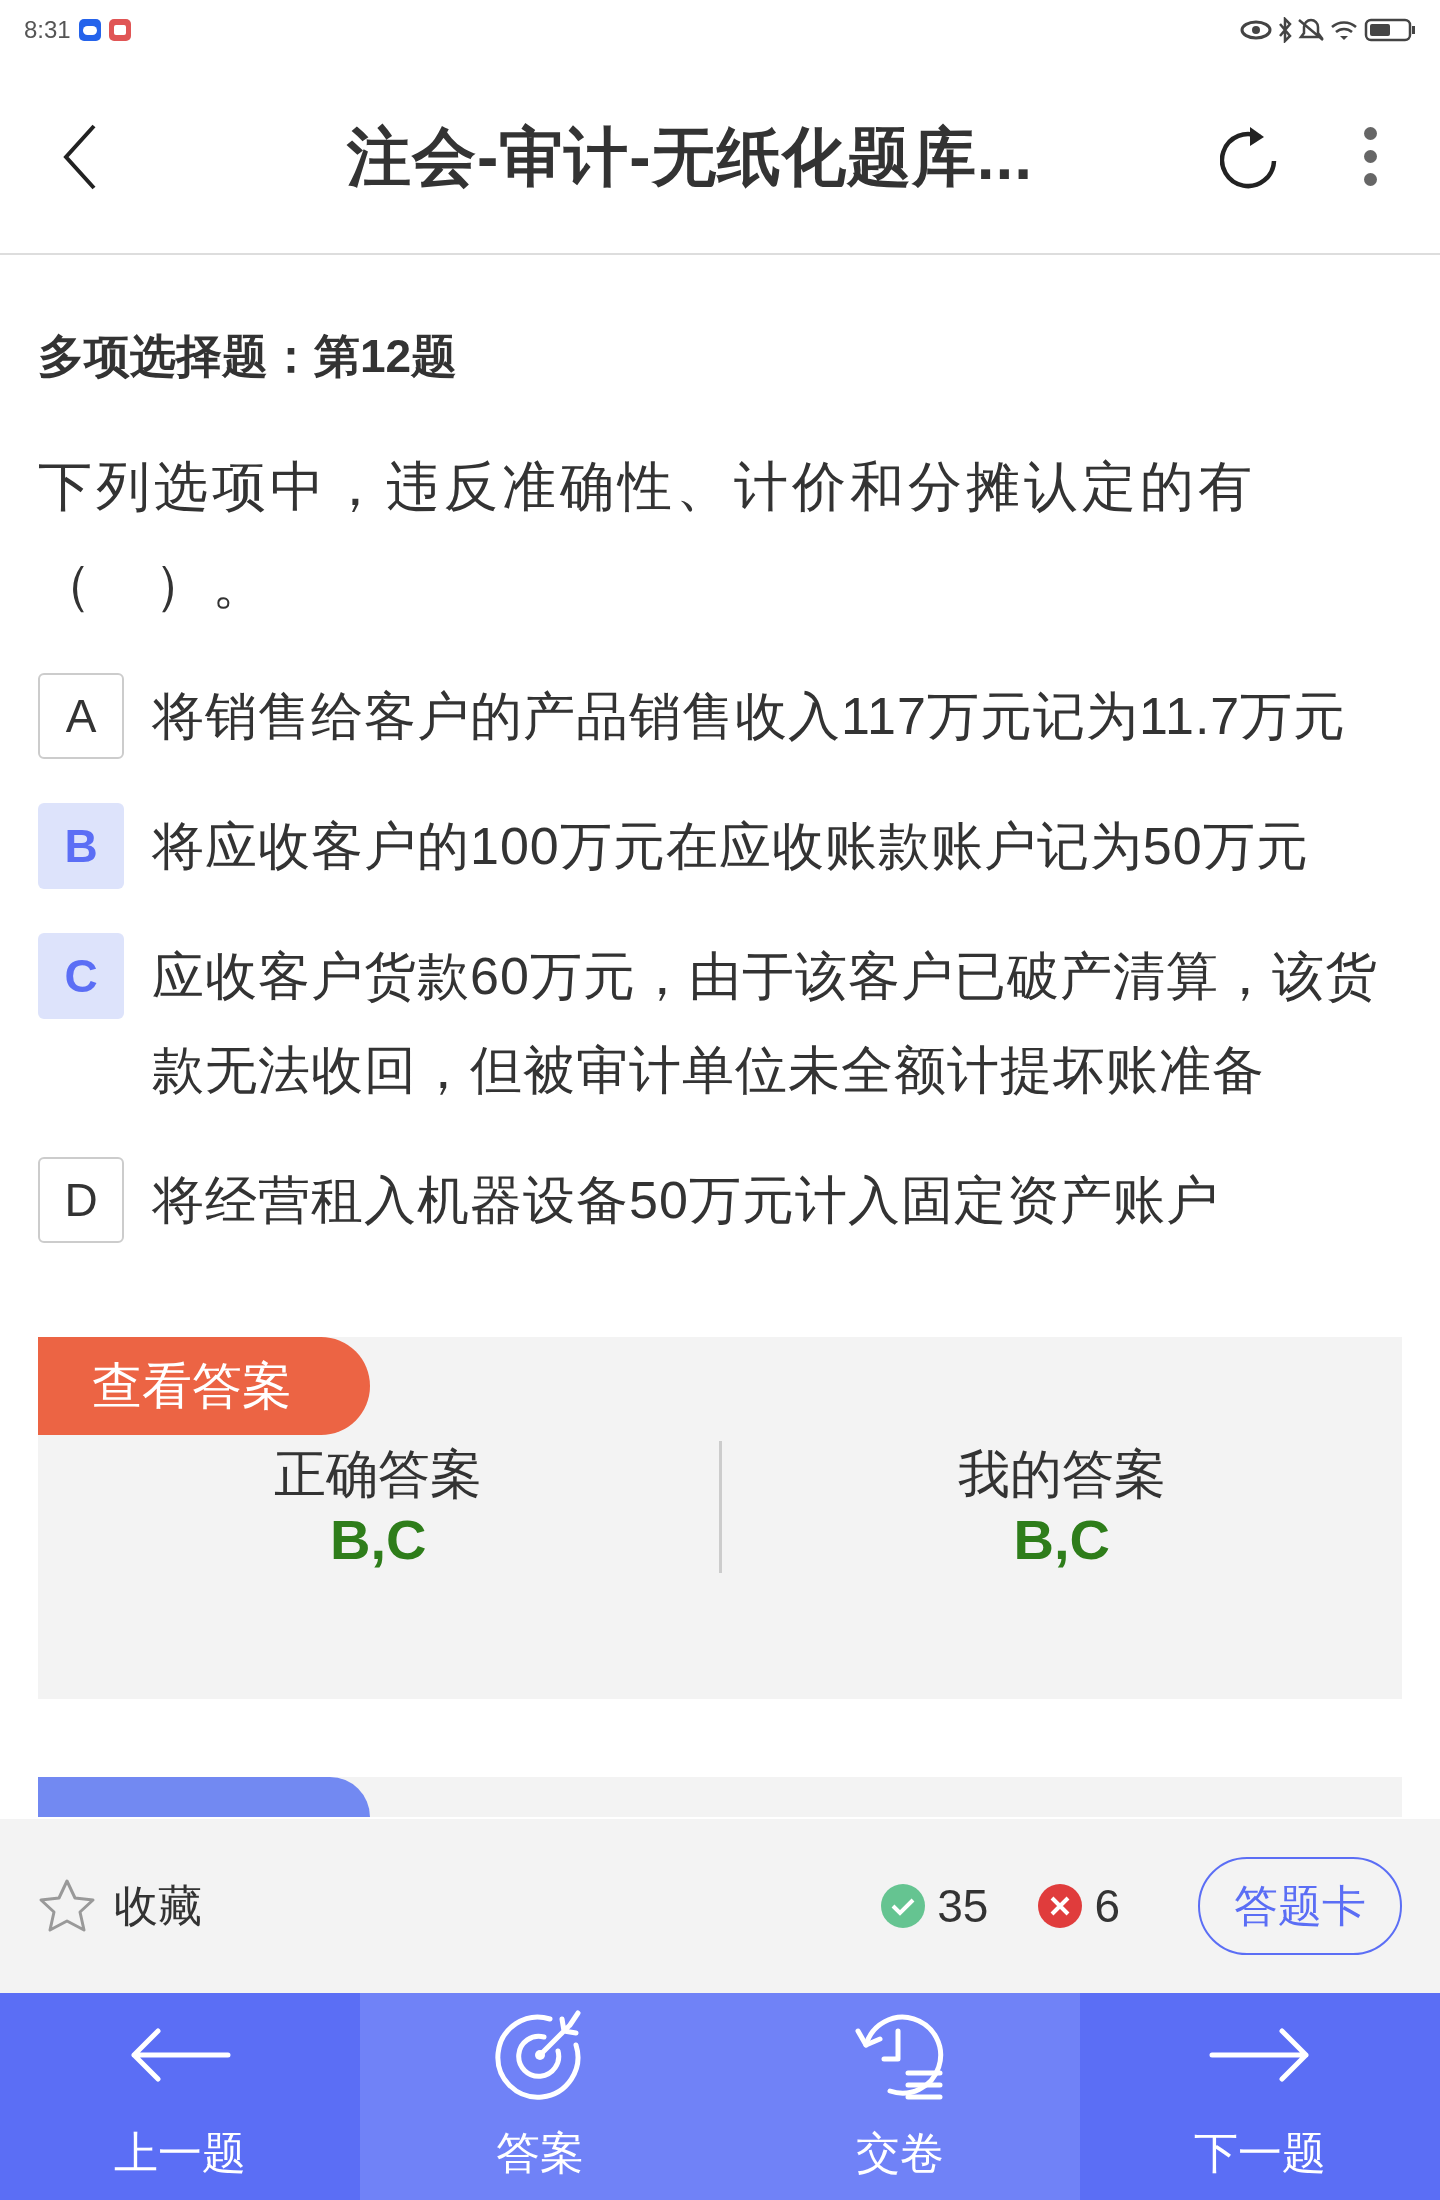 This screenshot has width=1440, height=2200. What do you see at coordinates (204, 1386) in the screenshot?
I see `view-answer-tag: 查看答案` at bounding box center [204, 1386].